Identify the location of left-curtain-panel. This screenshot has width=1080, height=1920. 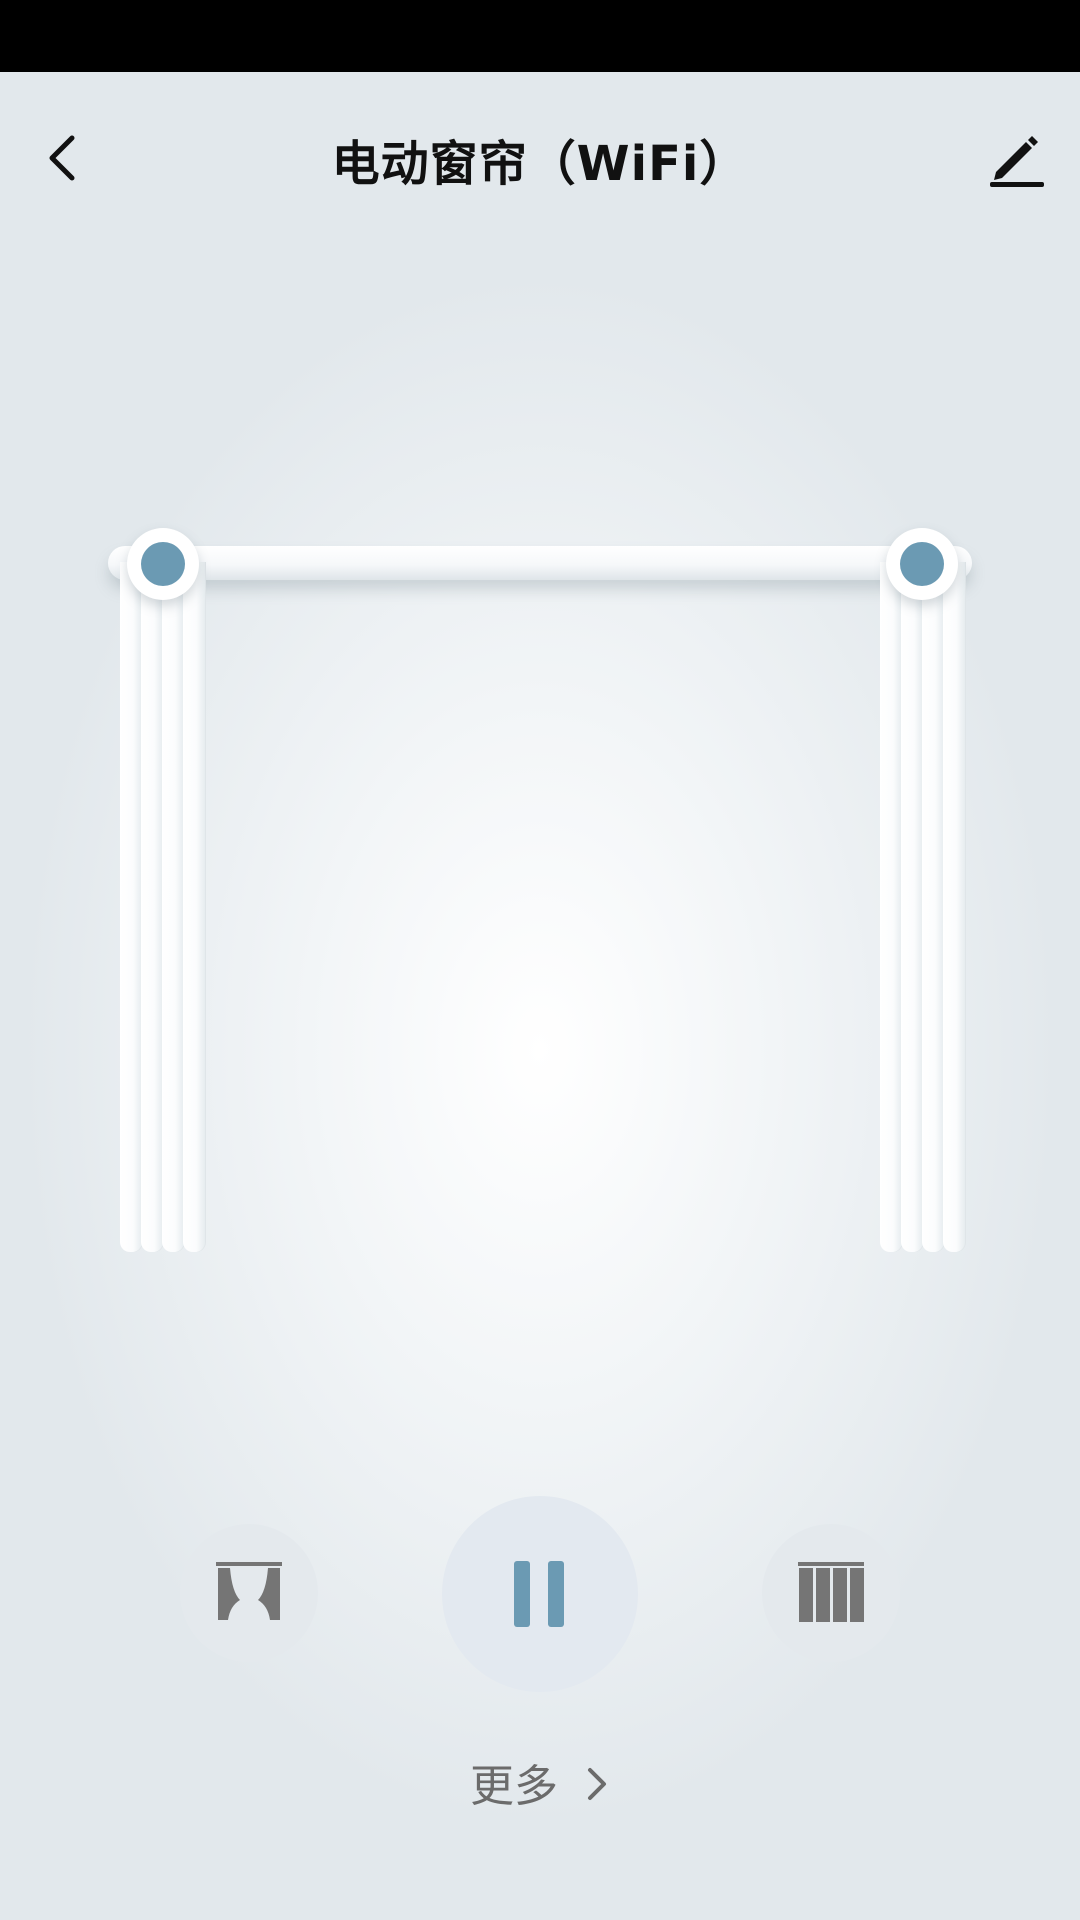
(163, 907).